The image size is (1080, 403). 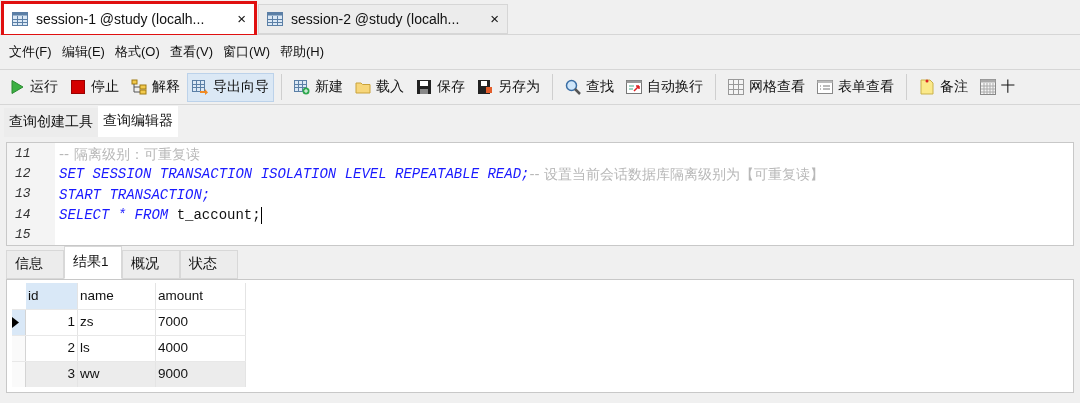 I want to click on folder-icon, so click(x=363, y=87).